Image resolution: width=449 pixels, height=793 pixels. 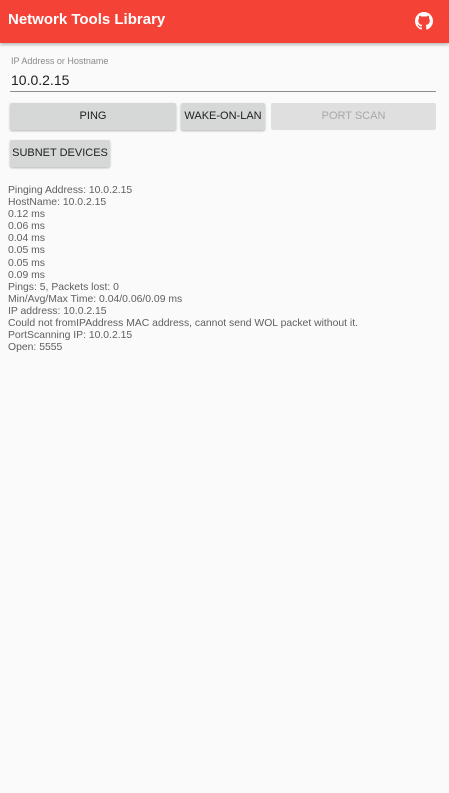 I want to click on output-line: PortScanning IP: 10.0.2.15, so click(x=70, y=336).